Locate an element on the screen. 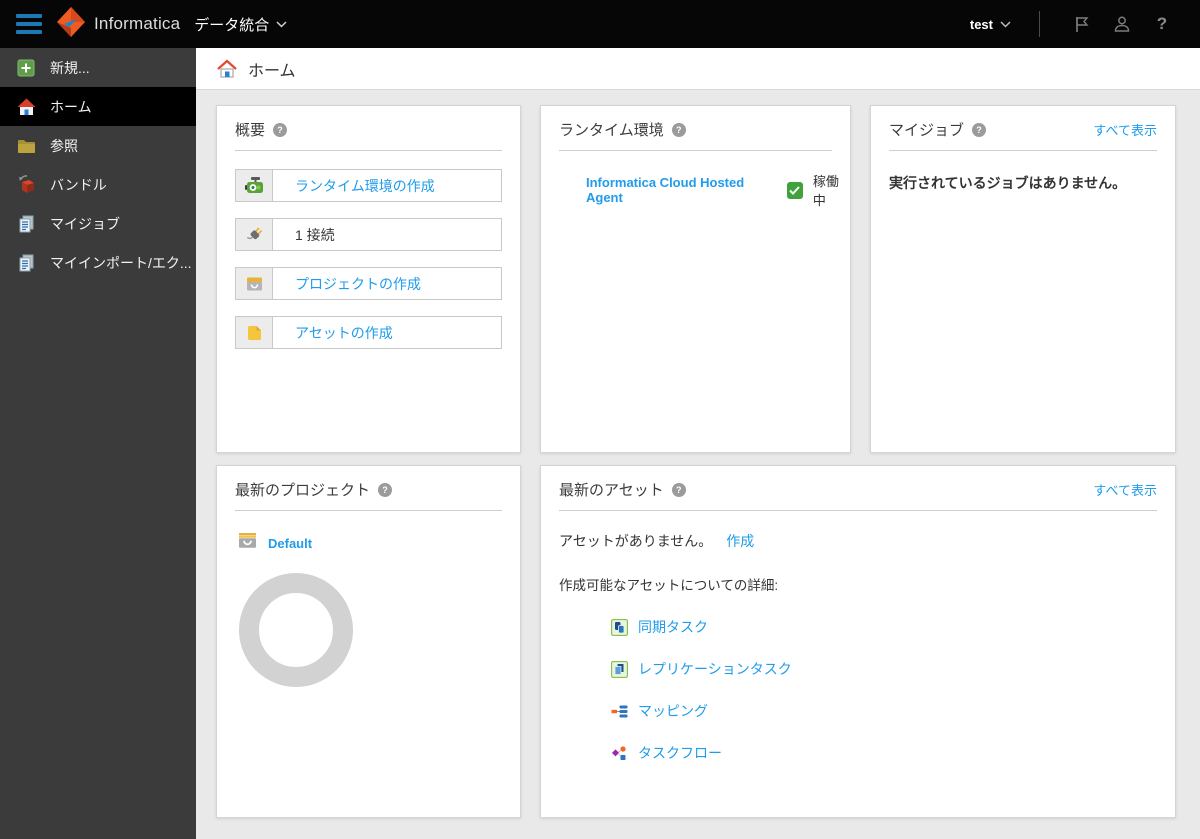  recent-projects-card: 最新のプロジェクト ? Default is located at coordinates (368, 641).